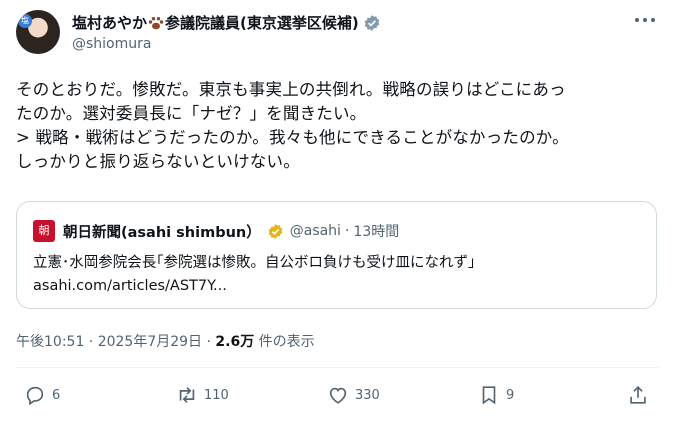 The image size is (675, 424). What do you see at coordinates (235, 342) in the screenshot?
I see `views-count: 2.6万` at bounding box center [235, 342].